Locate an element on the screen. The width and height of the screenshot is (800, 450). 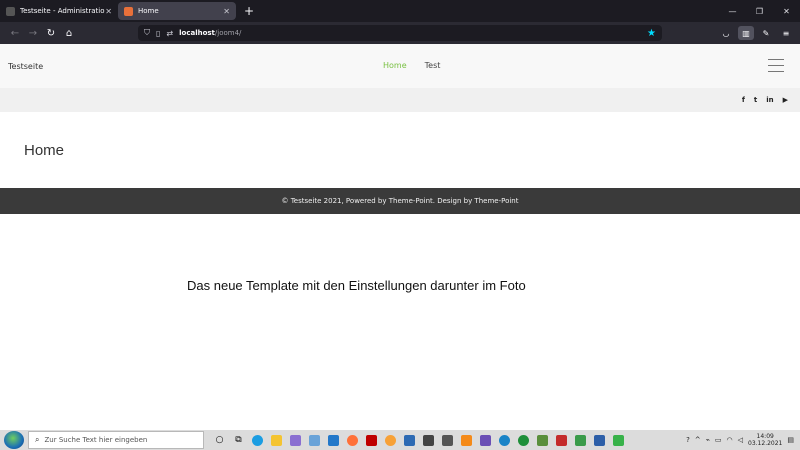
menu-item-test: Test is located at coordinates (433, 65).